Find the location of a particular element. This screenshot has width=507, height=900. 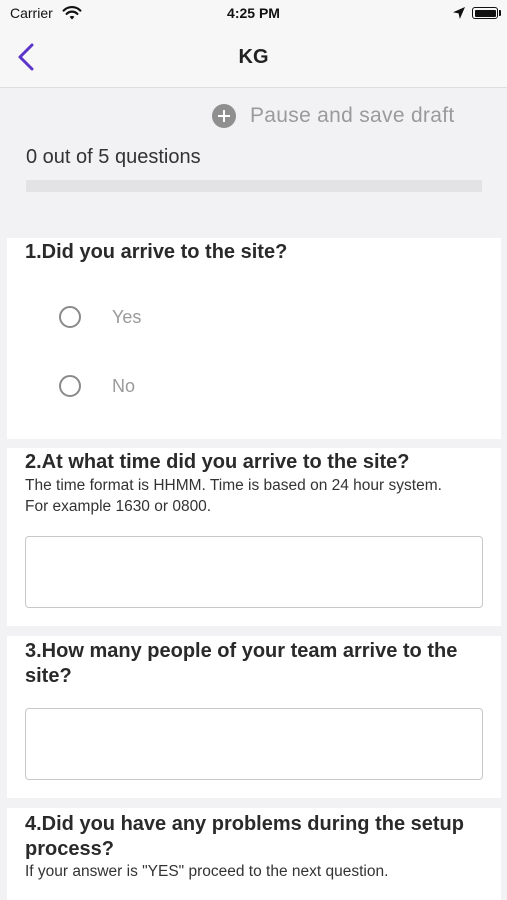

radio-option-no: No is located at coordinates (97, 386).